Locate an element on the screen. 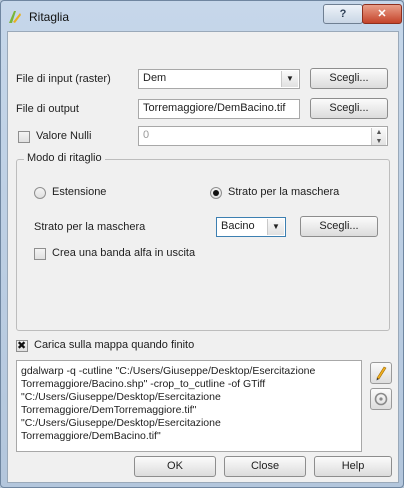  alpha-band-checkbox is located at coordinates (40, 254).